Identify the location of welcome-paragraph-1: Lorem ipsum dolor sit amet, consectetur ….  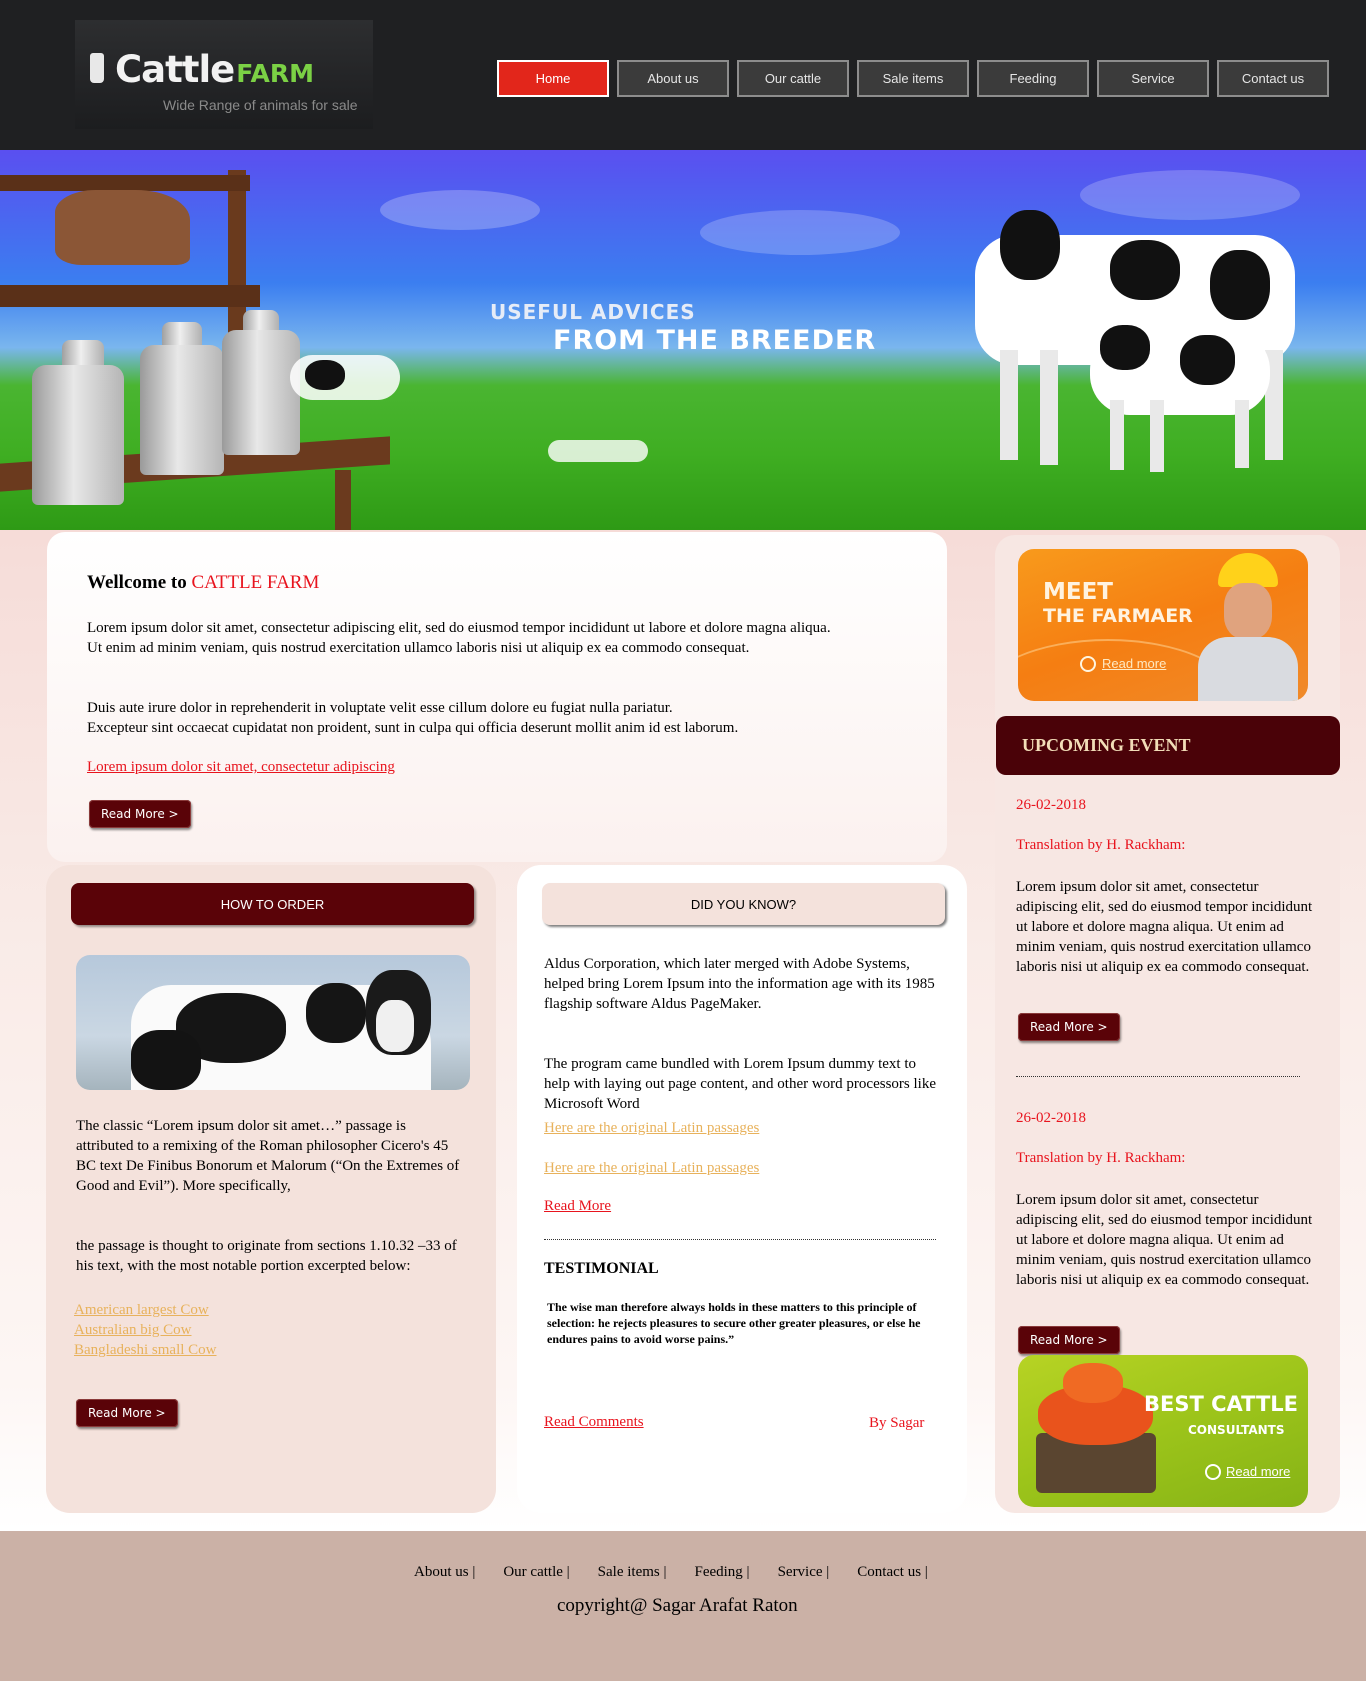
(517, 638).